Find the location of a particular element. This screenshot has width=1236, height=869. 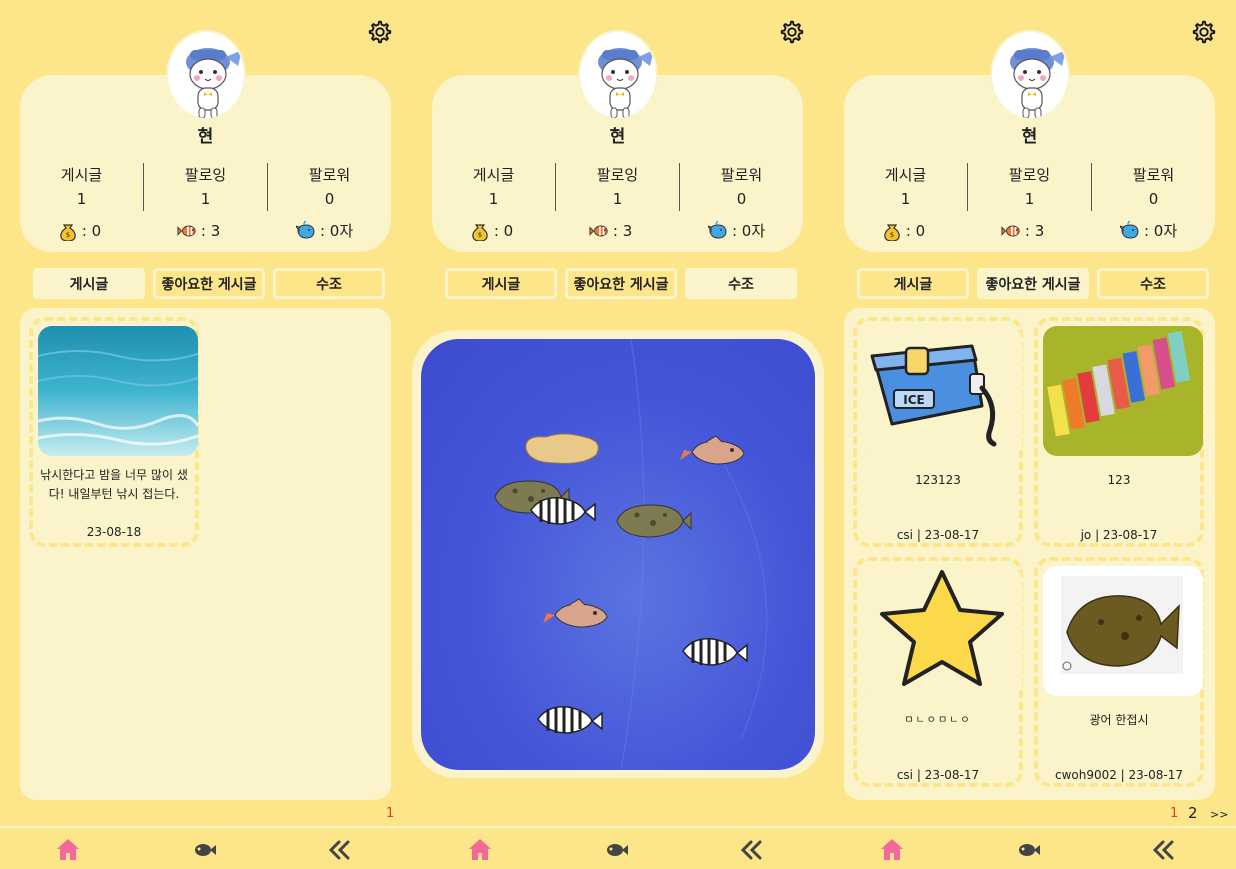

pagination-next: >> is located at coordinates (1219, 814).